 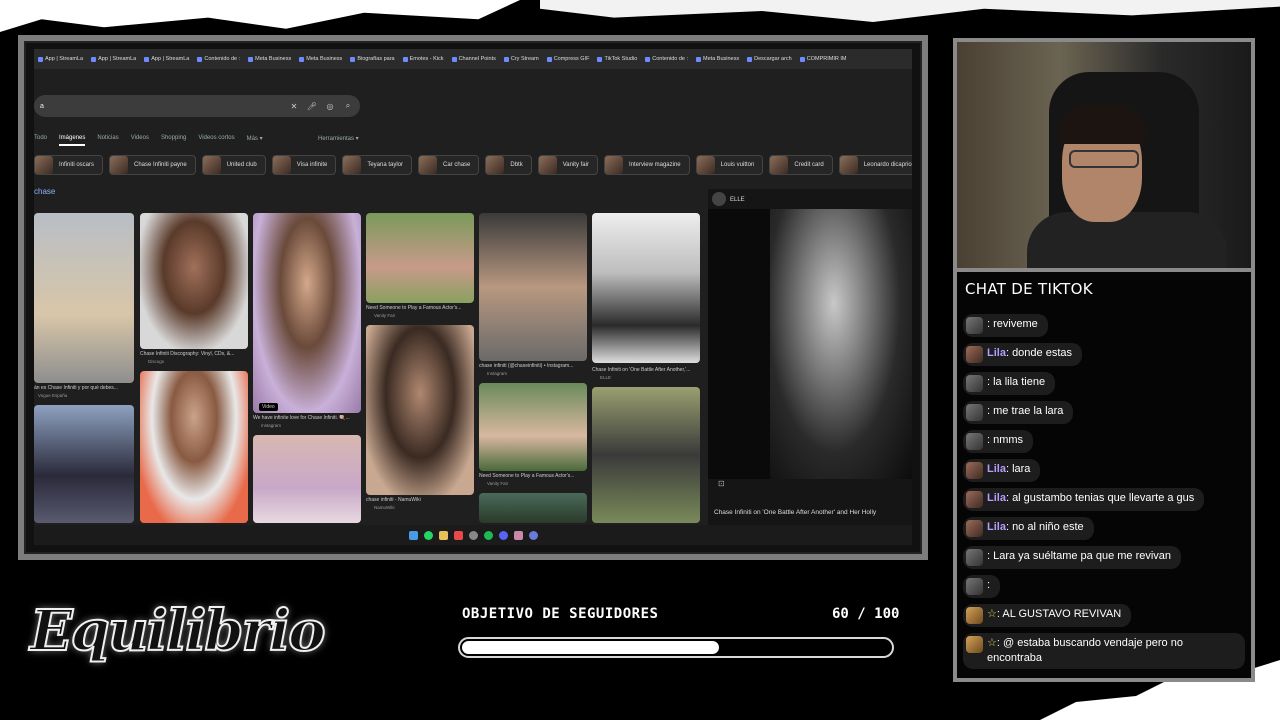 I want to click on discord-icon, so click(x=503, y=535).